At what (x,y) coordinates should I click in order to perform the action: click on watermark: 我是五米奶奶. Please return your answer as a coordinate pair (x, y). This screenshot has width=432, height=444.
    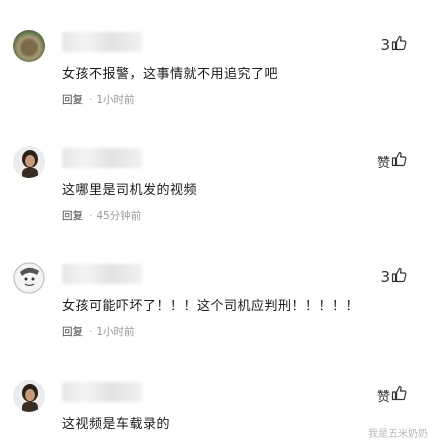
    Looking at the image, I should click on (398, 434).